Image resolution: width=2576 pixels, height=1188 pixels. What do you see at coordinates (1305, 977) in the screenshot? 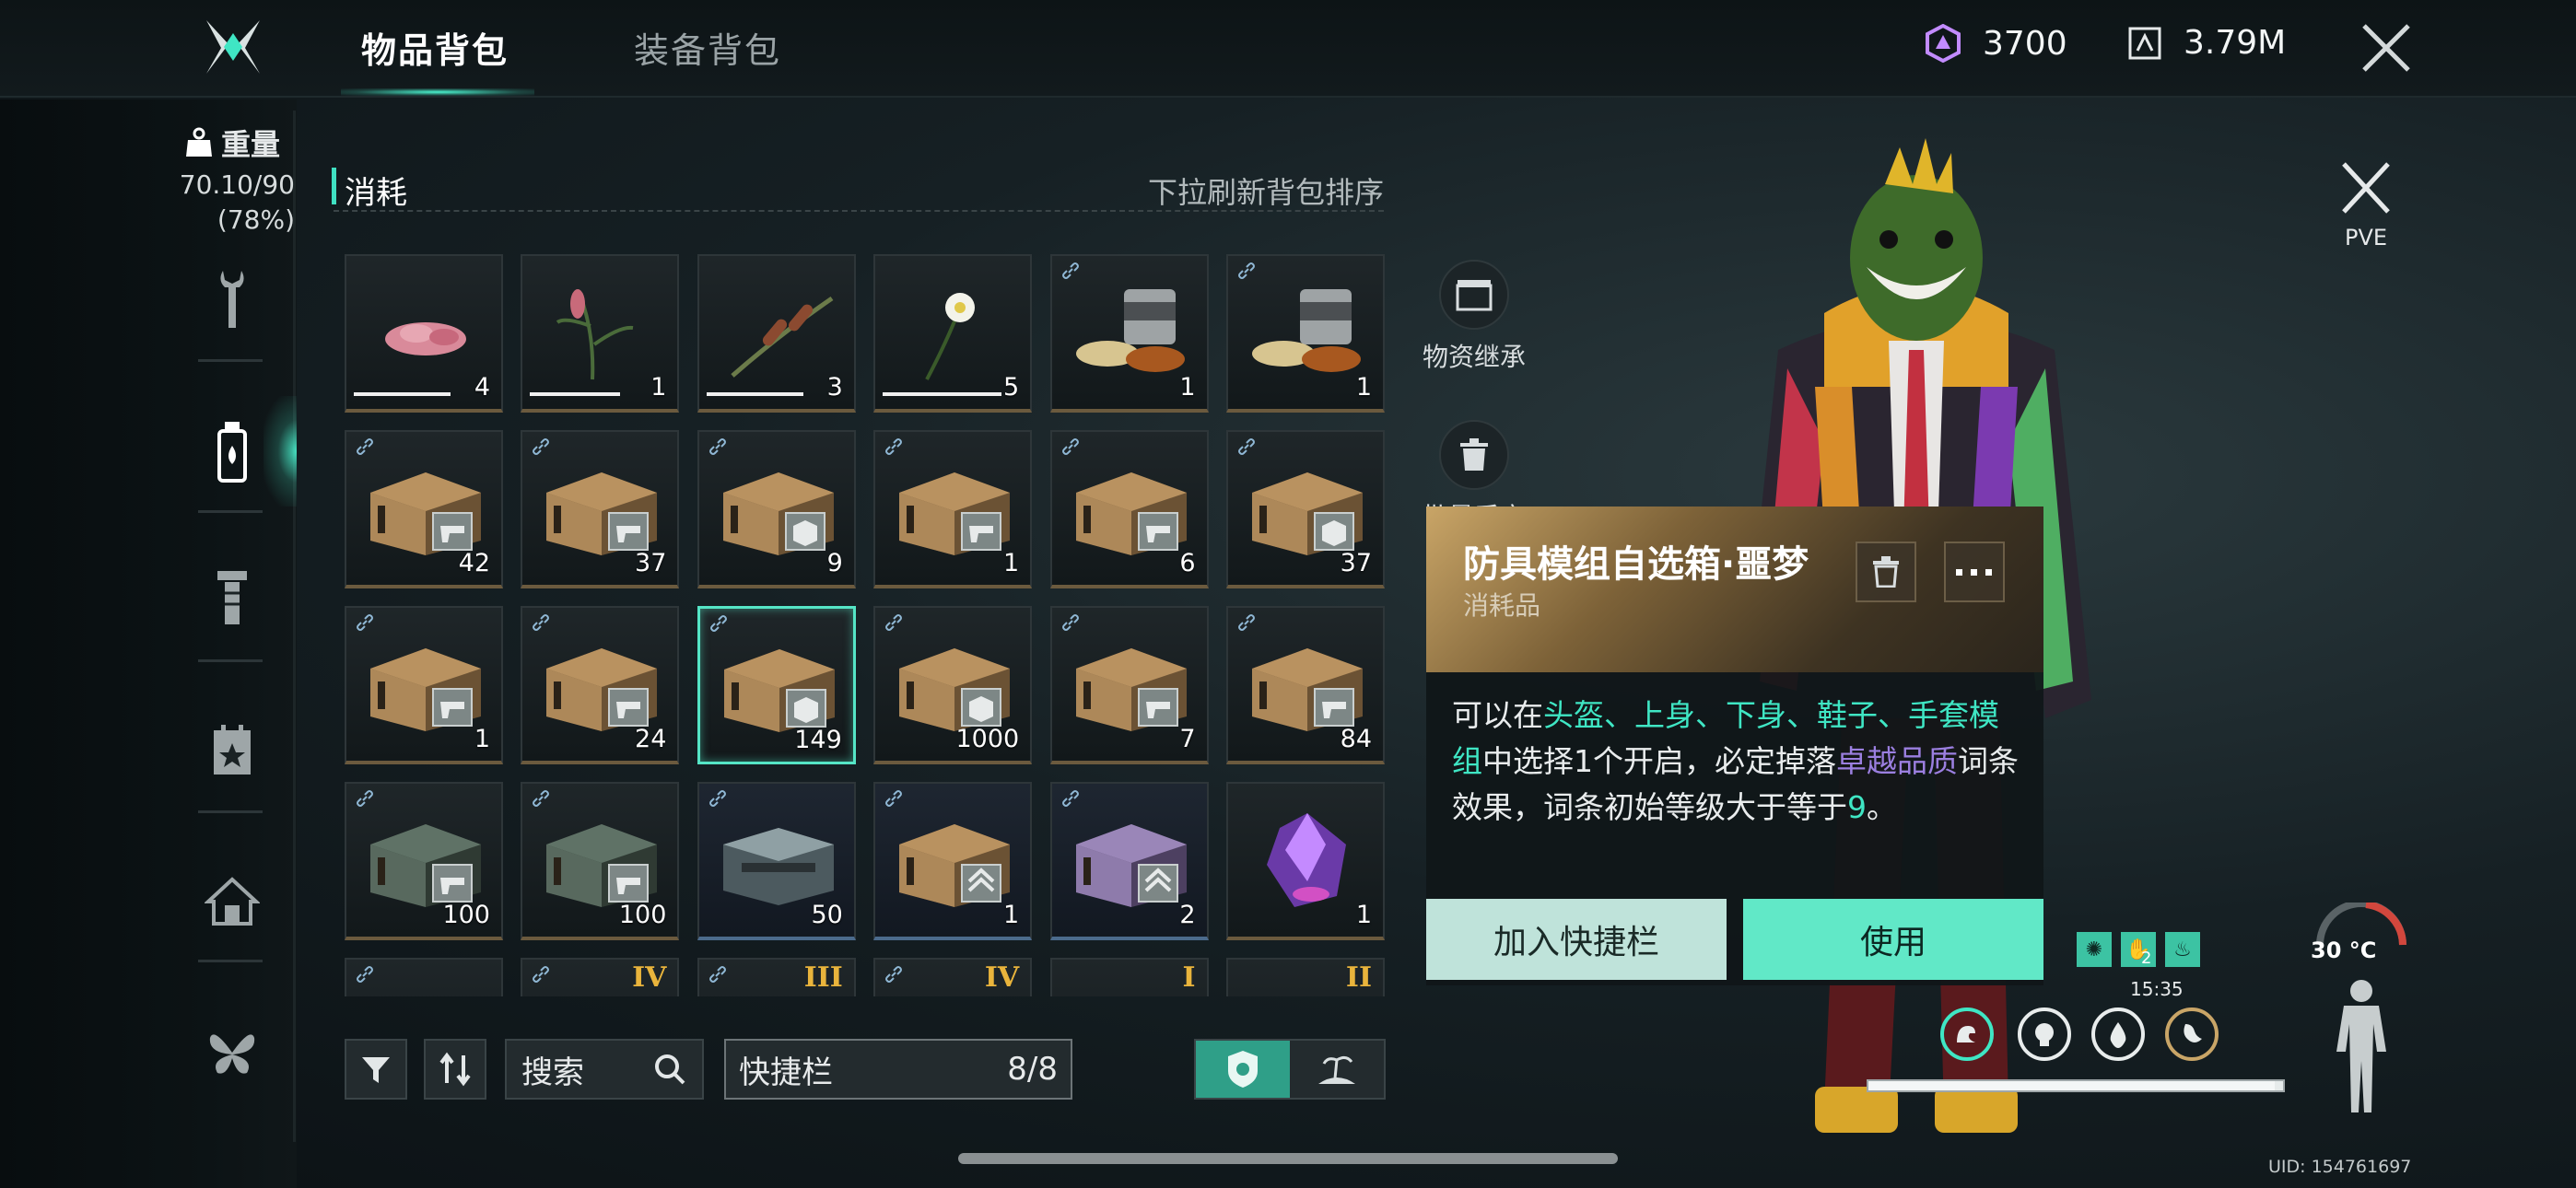
I see `inventory-slot: II` at bounding box center [1305, 977].